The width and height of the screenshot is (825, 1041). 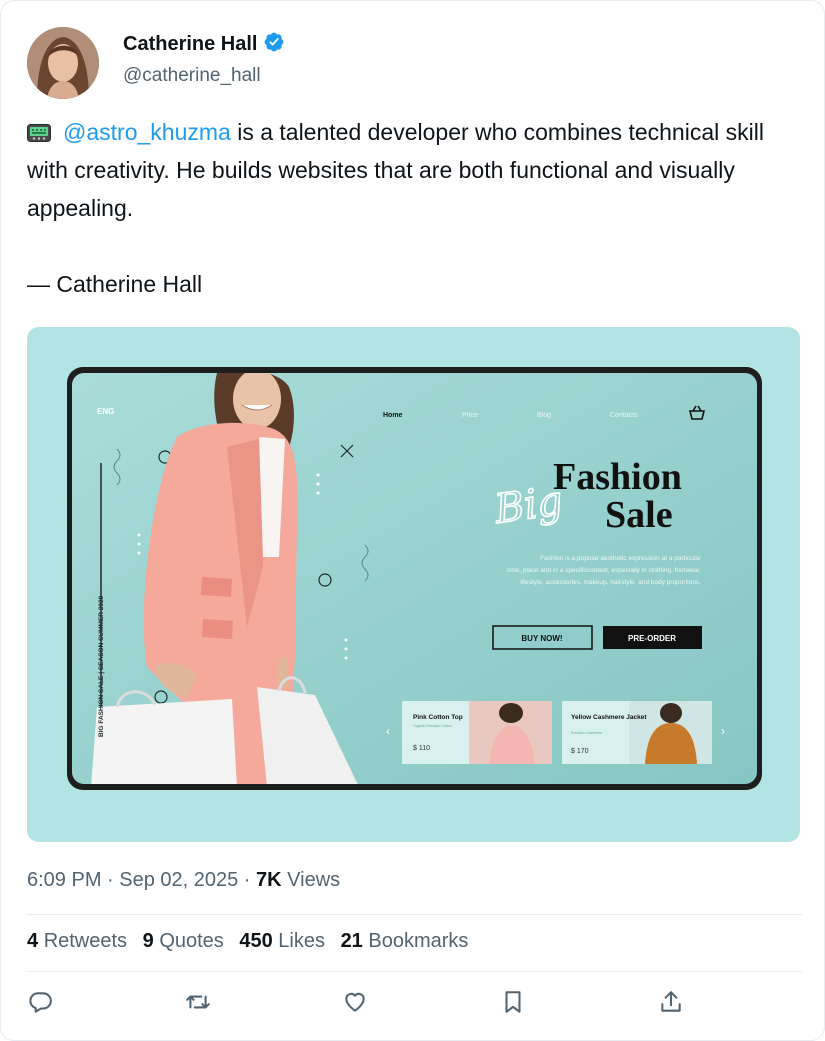 I want to click on mention-link: @astro_khuzma, so click(x=147, y=132).